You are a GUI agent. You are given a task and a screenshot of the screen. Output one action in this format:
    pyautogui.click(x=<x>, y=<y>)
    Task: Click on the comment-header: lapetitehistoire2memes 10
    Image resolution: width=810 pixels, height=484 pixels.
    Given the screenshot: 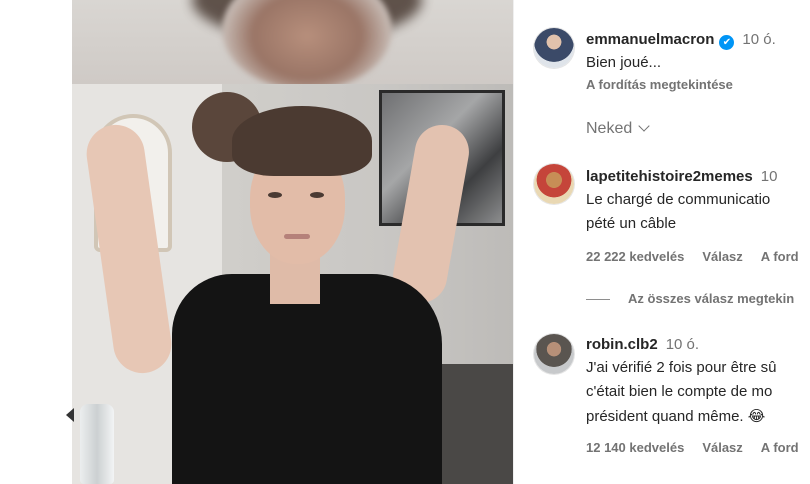 What is the action you would take?
    pyautogui.click(x=681, y=177)
    